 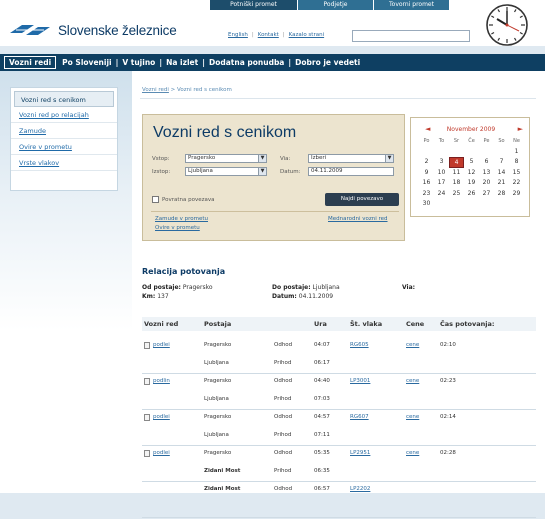 I want to click on calendar-day: 3, so click(x=441, y=162).